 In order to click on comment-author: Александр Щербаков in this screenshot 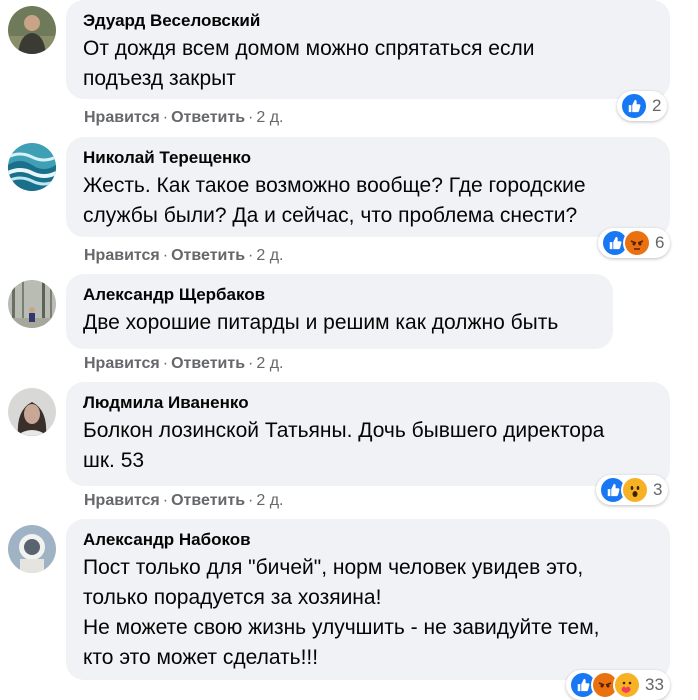, I will do `click(340, 295)`.